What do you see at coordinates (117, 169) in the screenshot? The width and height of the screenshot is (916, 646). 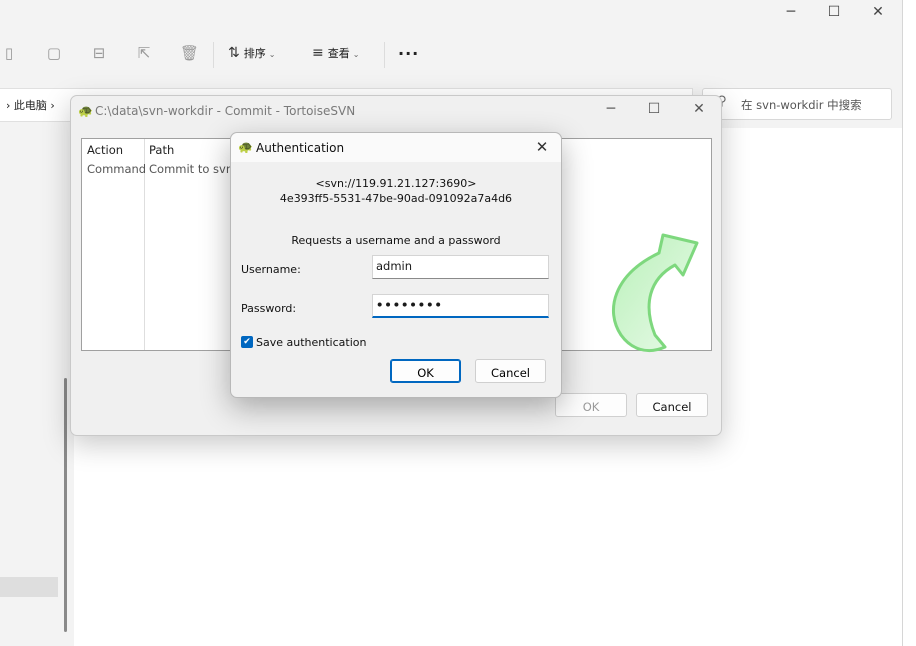 I see `row-action-cell: Command` at bounding box center [117, 169].